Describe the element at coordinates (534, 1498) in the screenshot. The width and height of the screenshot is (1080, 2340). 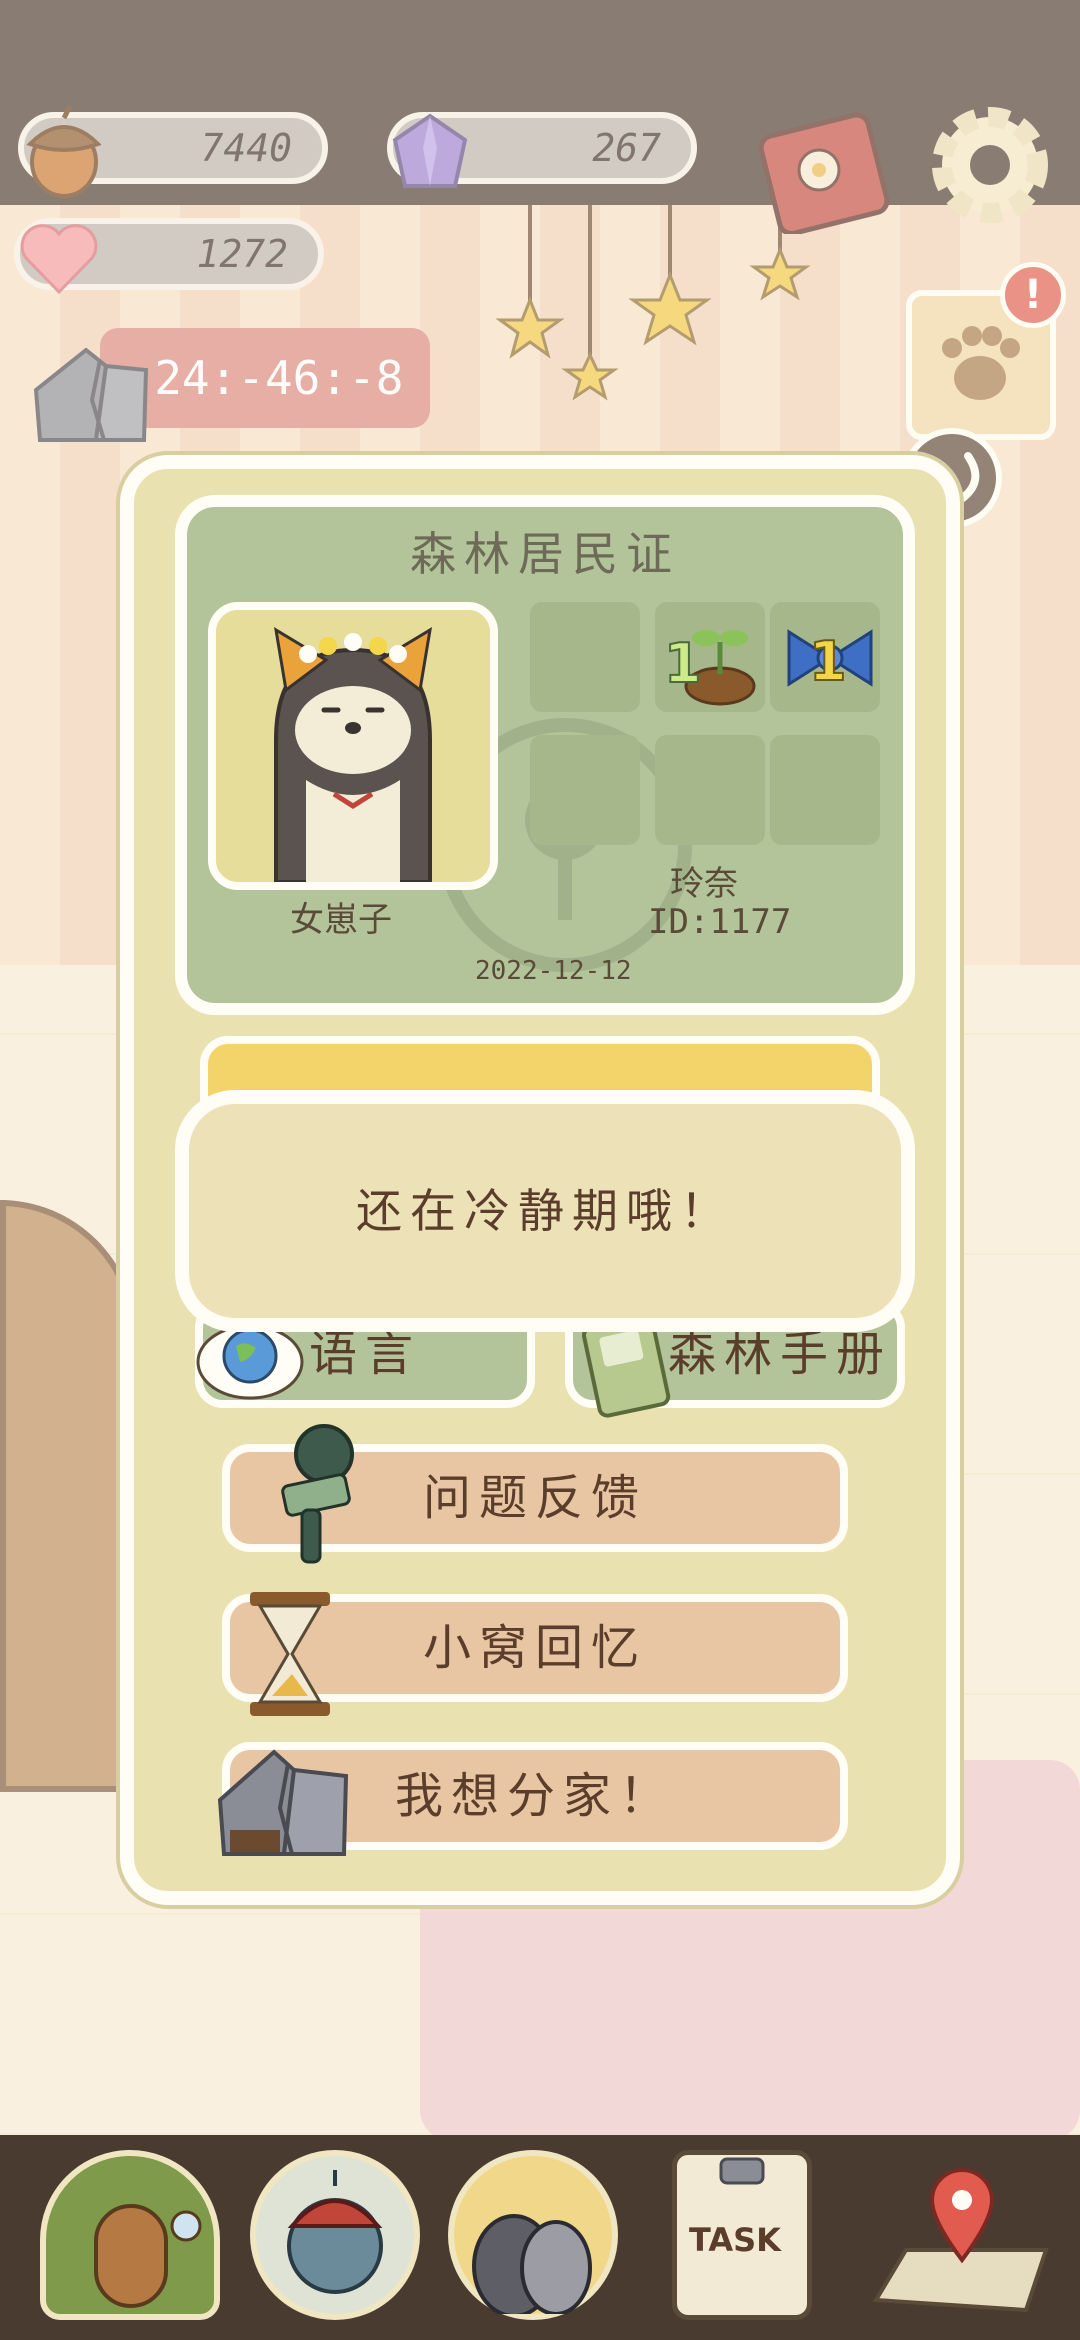
I see `feedback-label: 问题反馈` at that location.